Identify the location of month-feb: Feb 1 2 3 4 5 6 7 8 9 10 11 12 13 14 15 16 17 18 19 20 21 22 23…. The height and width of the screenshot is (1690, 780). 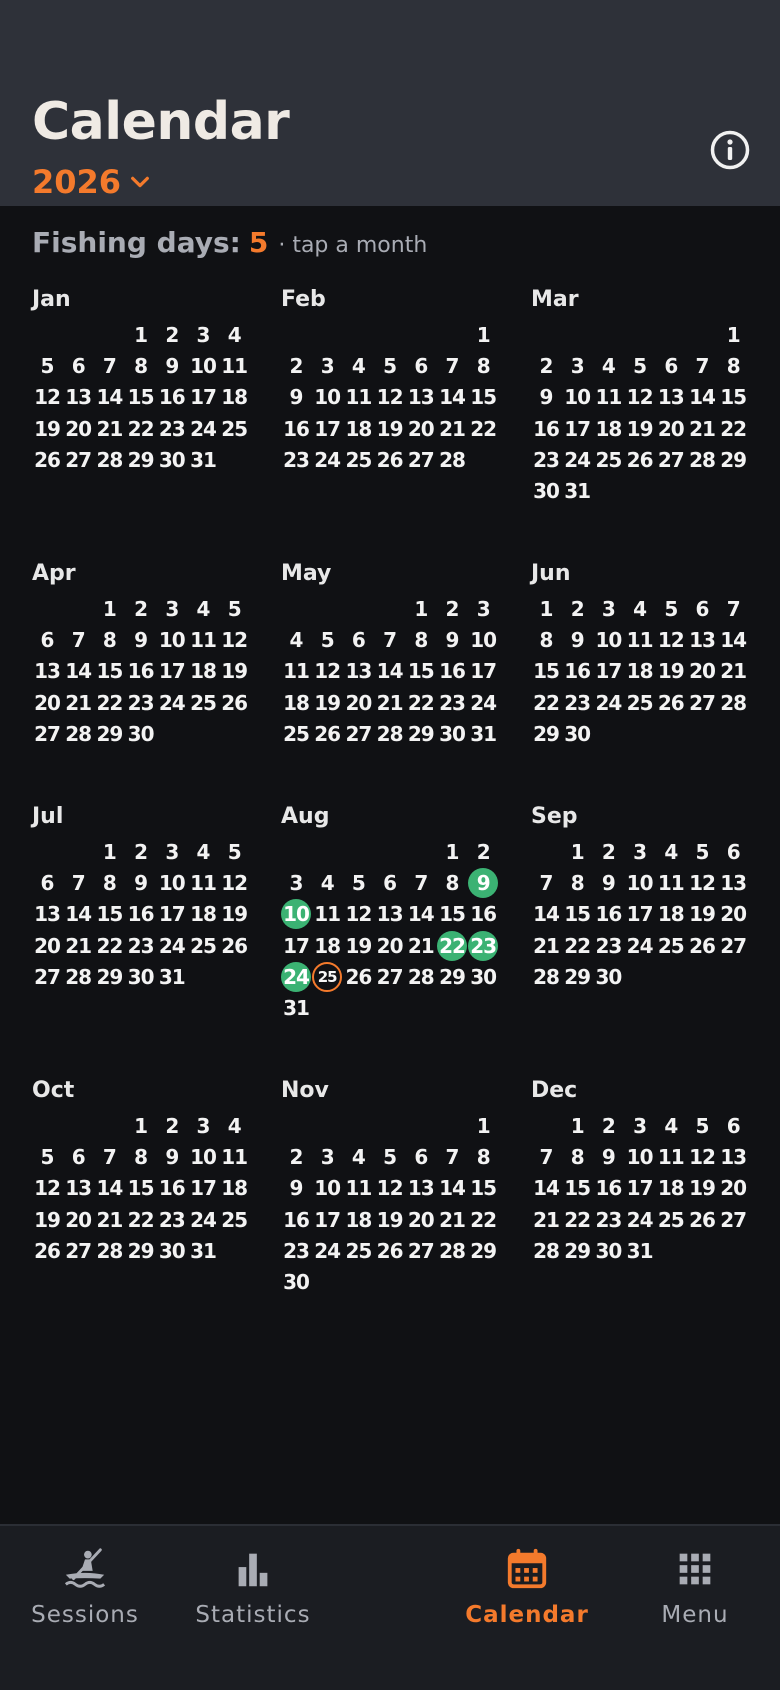
(406, 379).